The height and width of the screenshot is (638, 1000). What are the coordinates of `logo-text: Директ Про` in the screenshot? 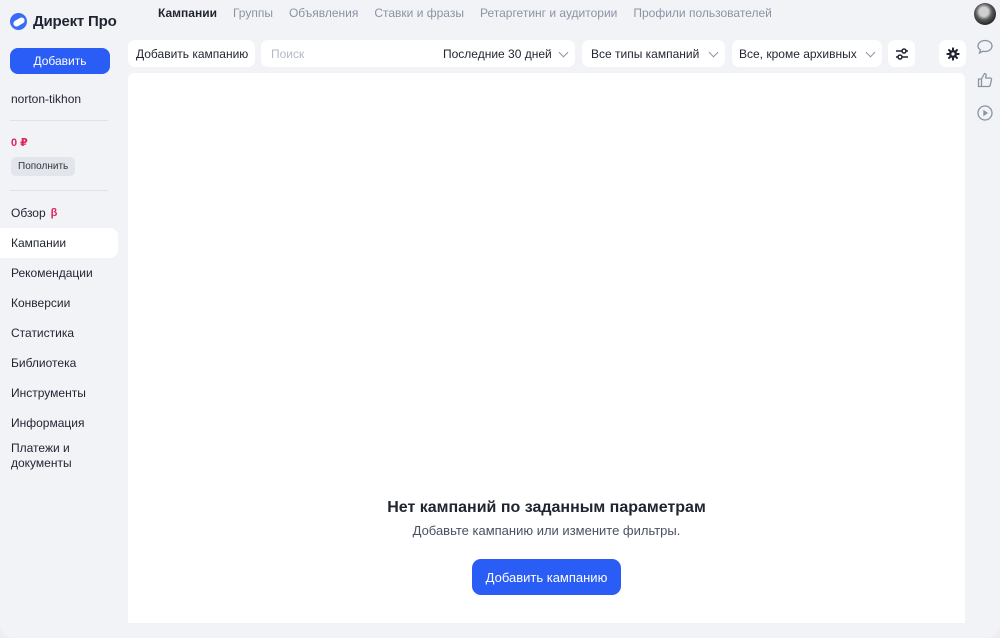 It's located at (75, 21).